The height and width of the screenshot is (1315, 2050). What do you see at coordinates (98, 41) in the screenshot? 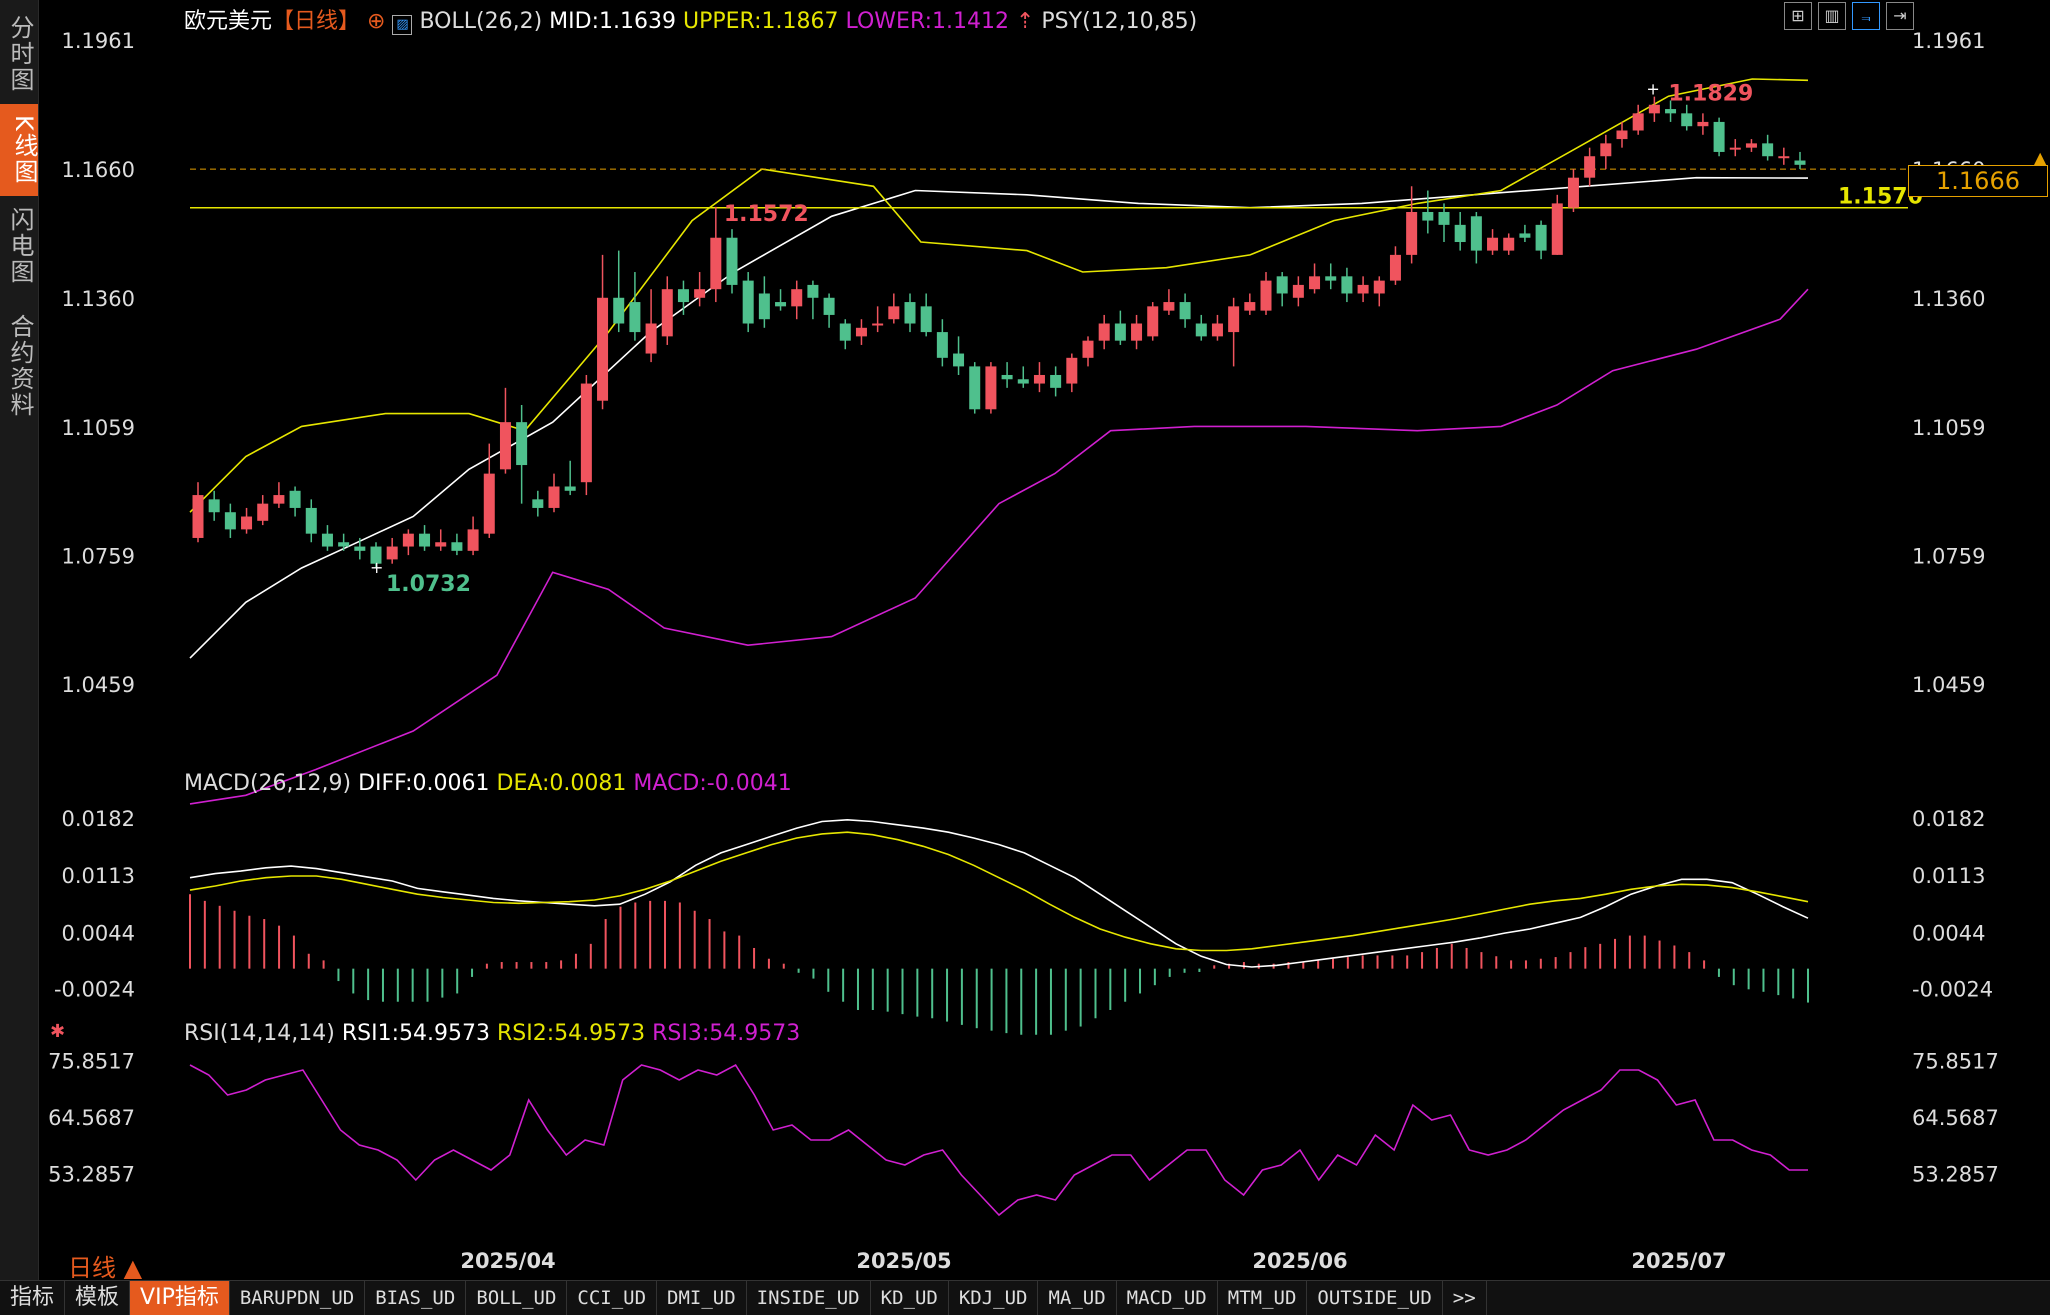
I see `price-tick-left: 1.1961` at bounding box center [98, 41].